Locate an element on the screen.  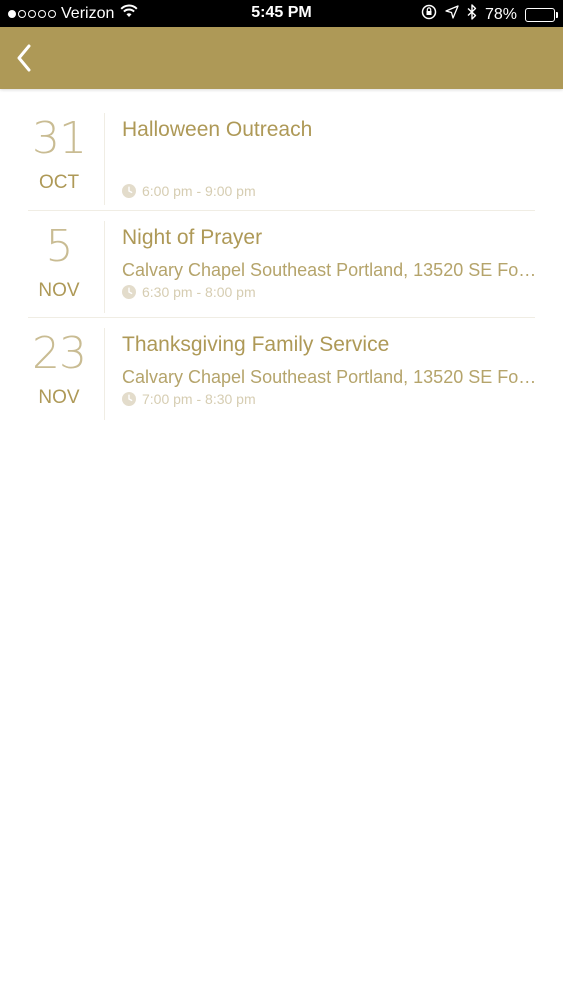
event-date: 5 NOV is located at coordinates (59, 262).